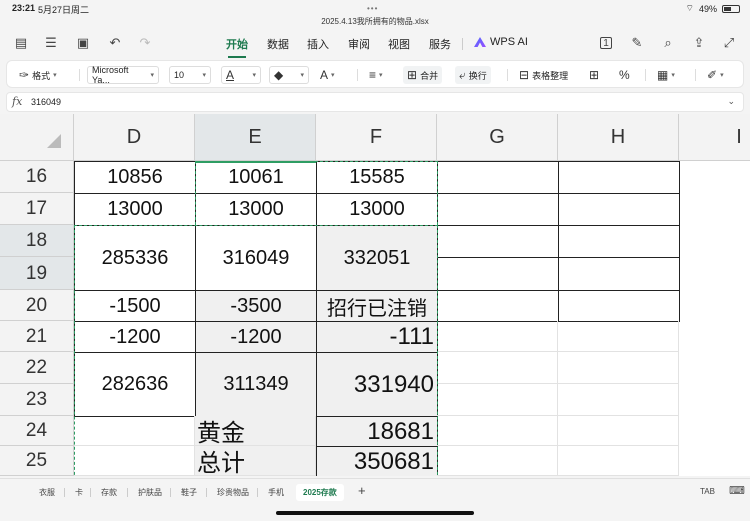  What do you see at coordinates (255, 461) in the screenshot?
I see `cell-e25: 总计` at bounding box center [255, 461].